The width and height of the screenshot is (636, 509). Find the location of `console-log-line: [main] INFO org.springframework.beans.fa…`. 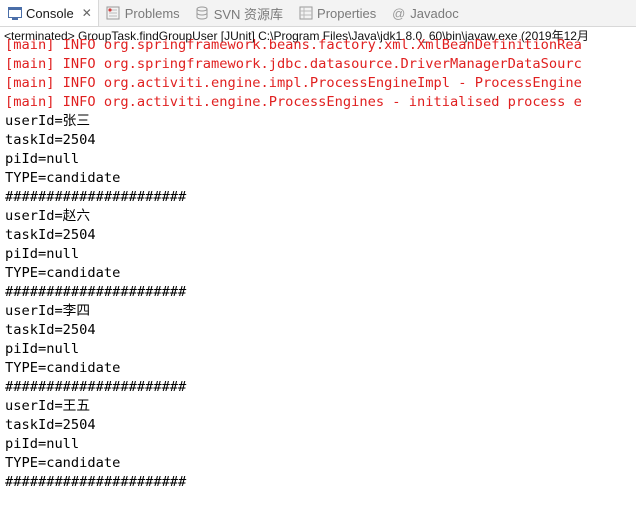

console-log-line: [main] INFO org.springframework.beans.fa… is located at coordinates (293, 45).